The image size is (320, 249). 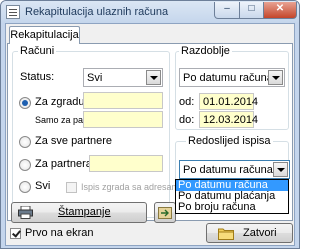 What do you see at coordinates (227, 10) in the screenshot?
I see `minimize-button: –` at bounding box center [227, 10].